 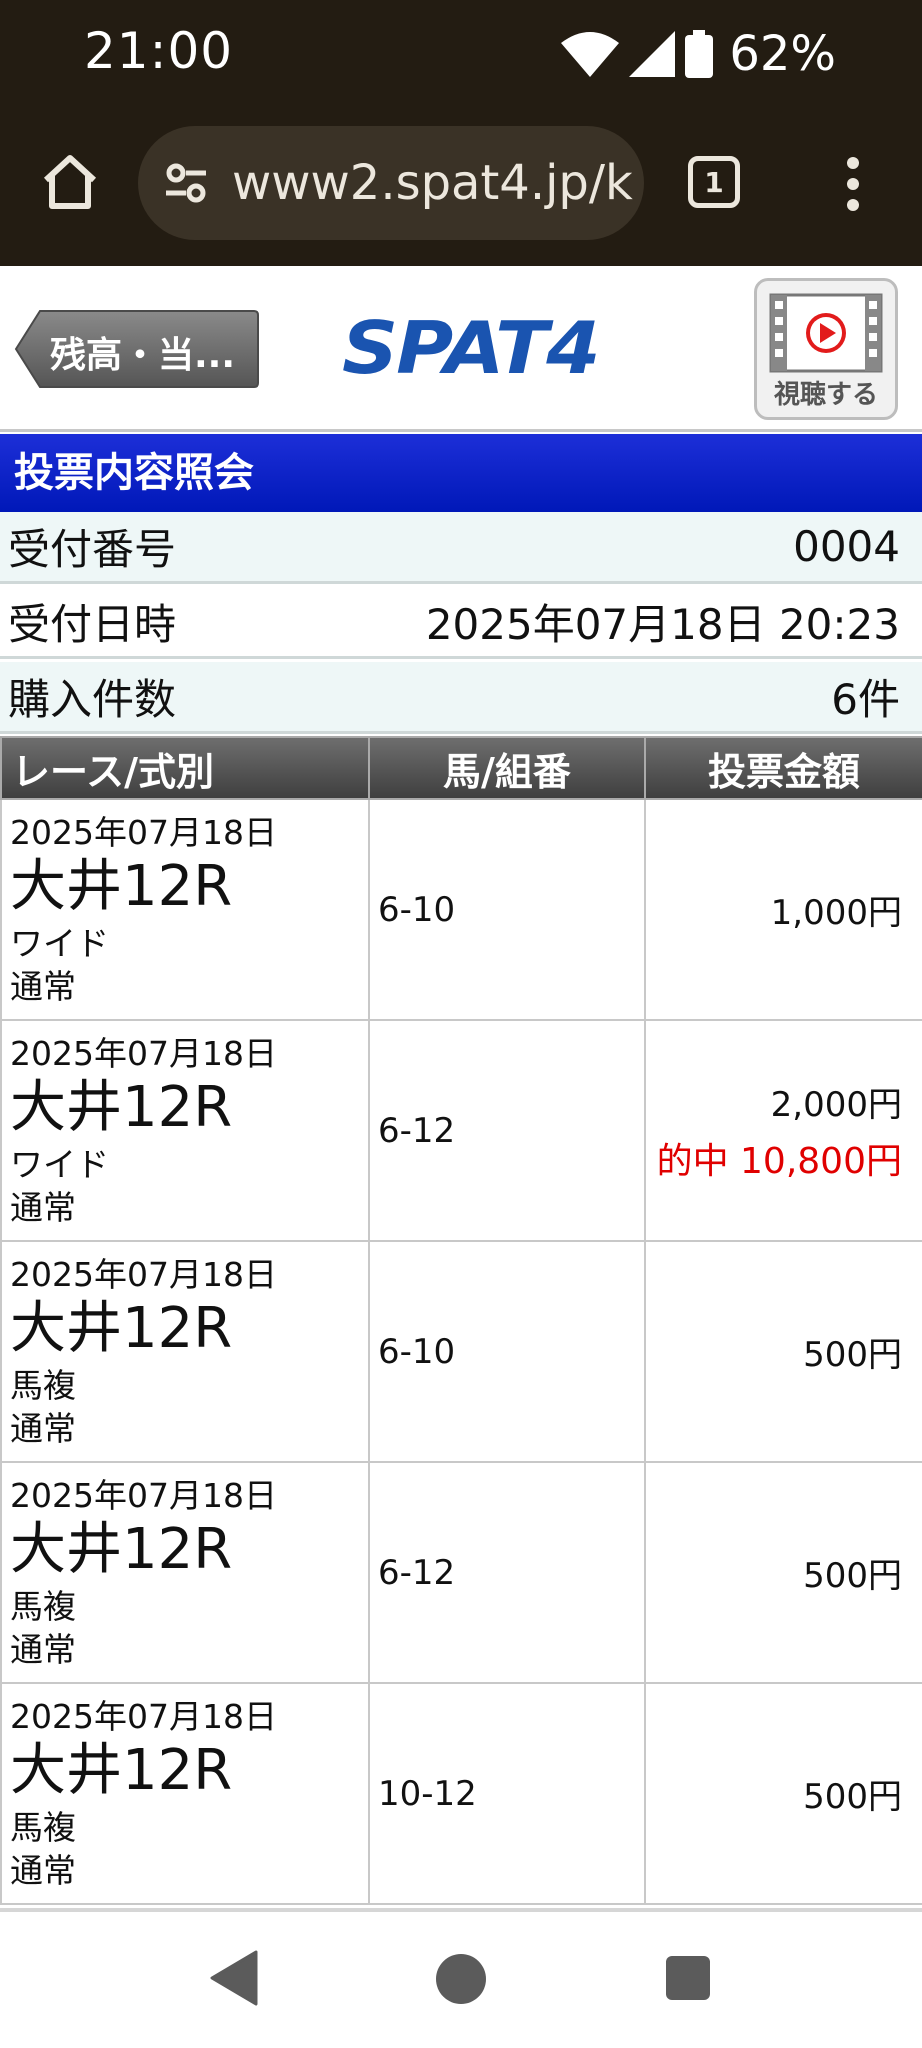 What do you see at coordinates (92, 699) in the screenshot?
I see `info-label: 購入件数` at bounding box center [92, 699].